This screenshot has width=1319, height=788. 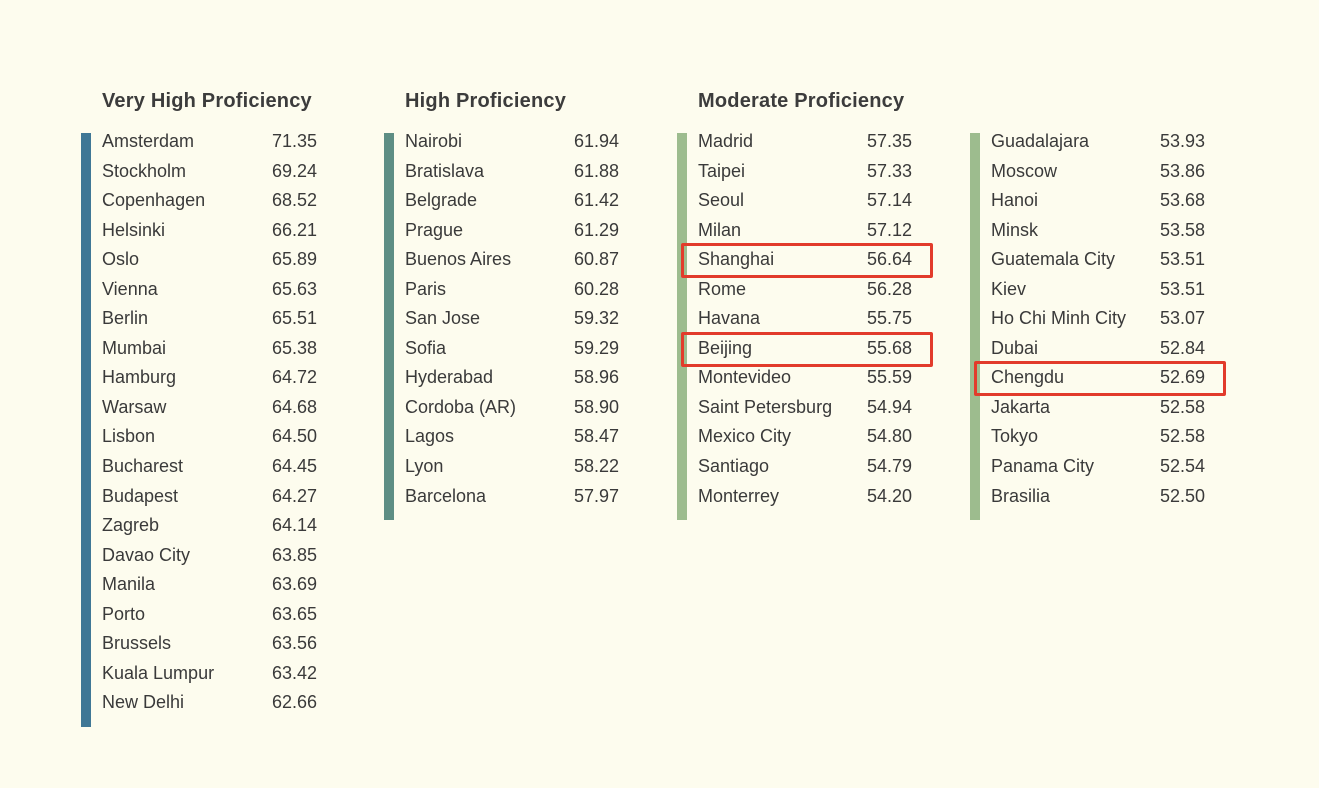 I want to click on list-item: Hamburg 64.72, so click(x=209, y=383).